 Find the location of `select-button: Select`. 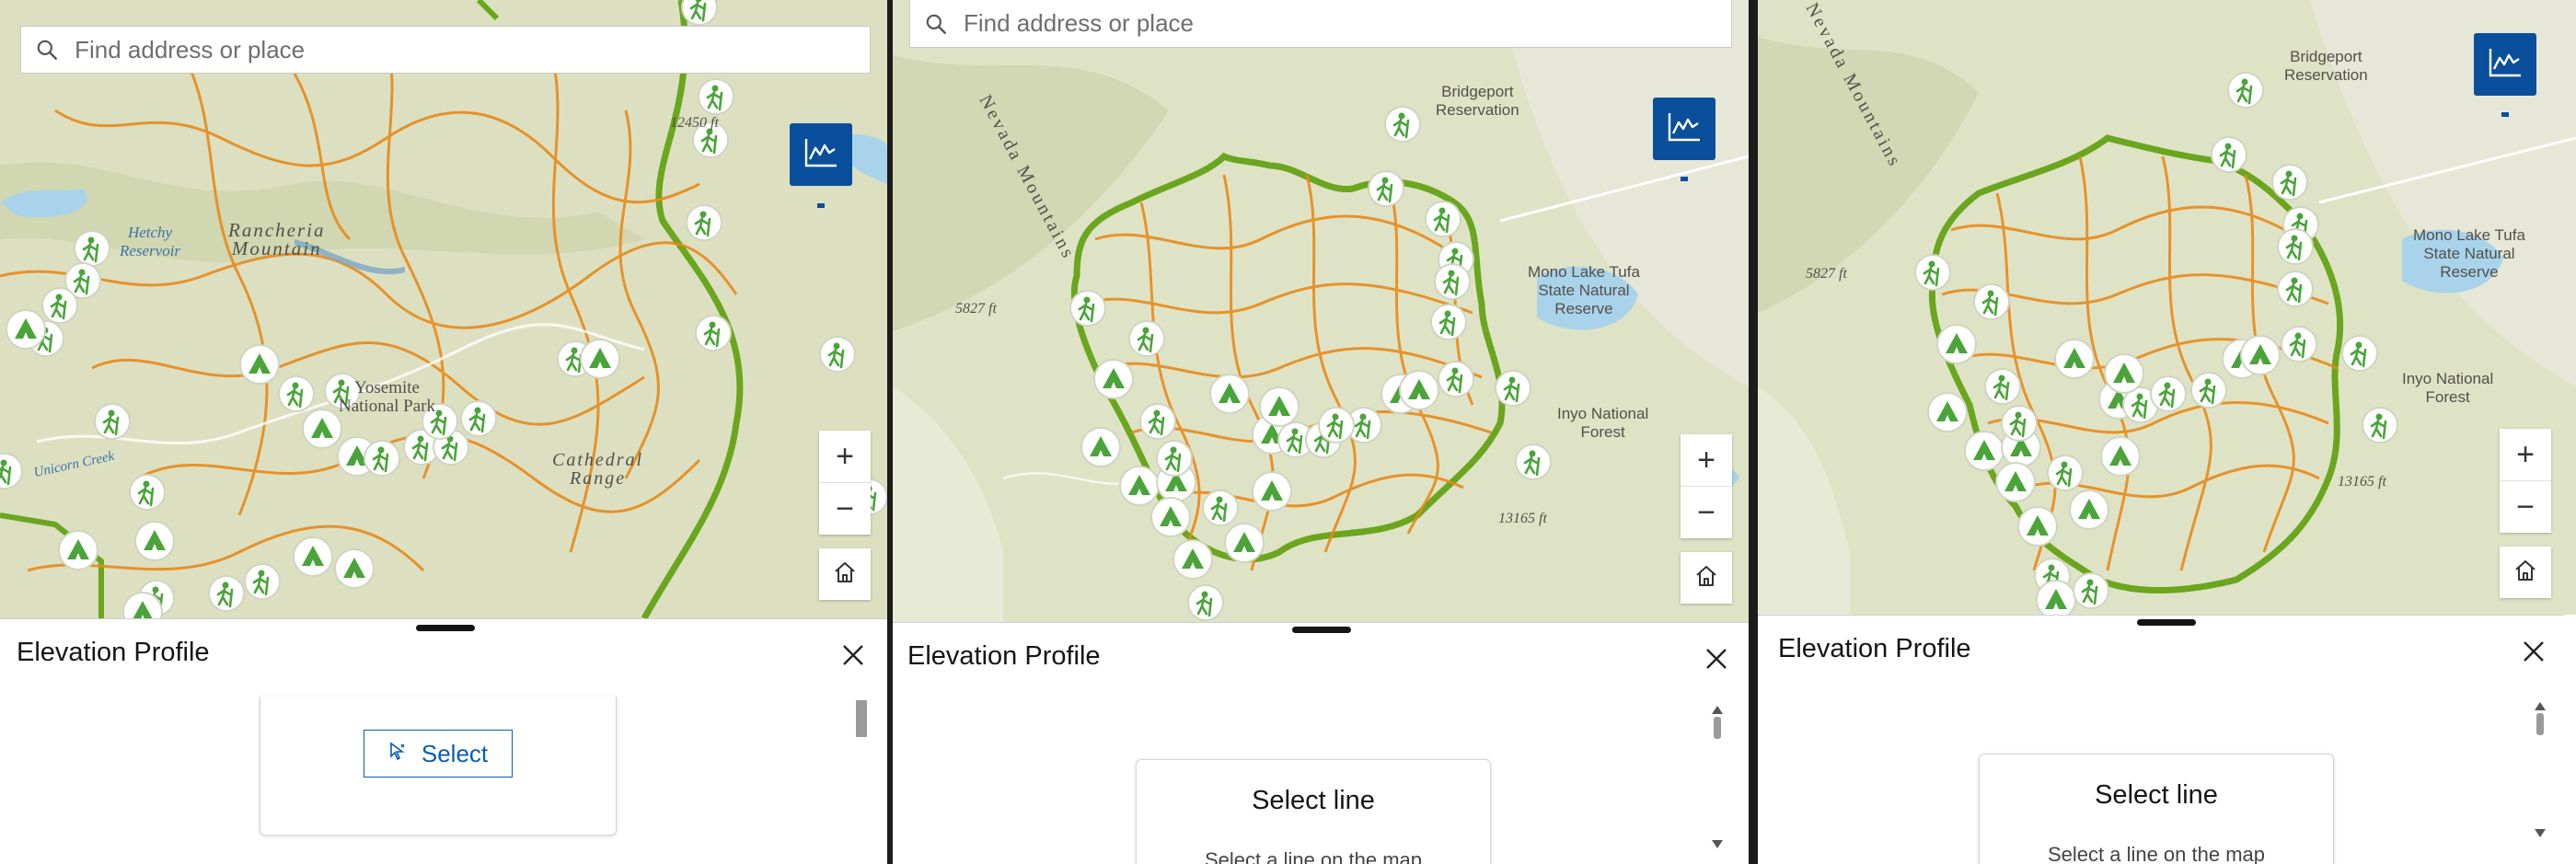

select-button: Select is located at coordinates (438, 754).